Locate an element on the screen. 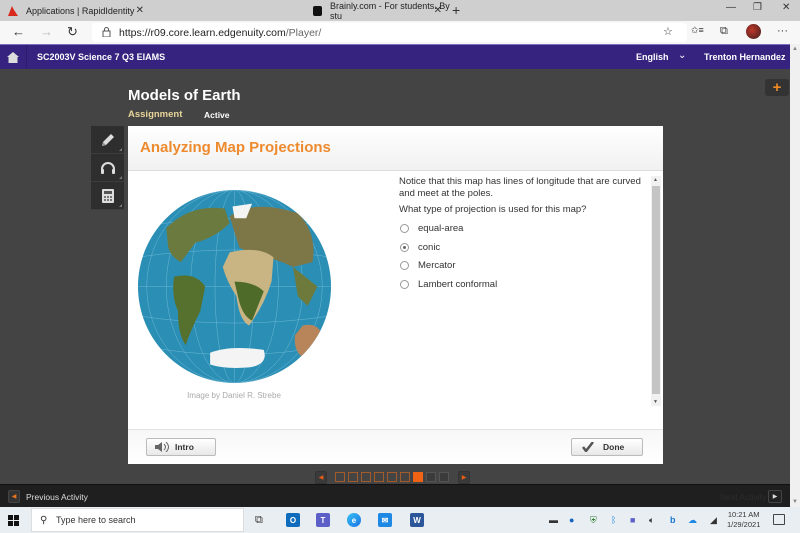 The width and height of the screenshot is (800, 533). chevron-down-icon: ⌄ is located at coordinates (682, 55).